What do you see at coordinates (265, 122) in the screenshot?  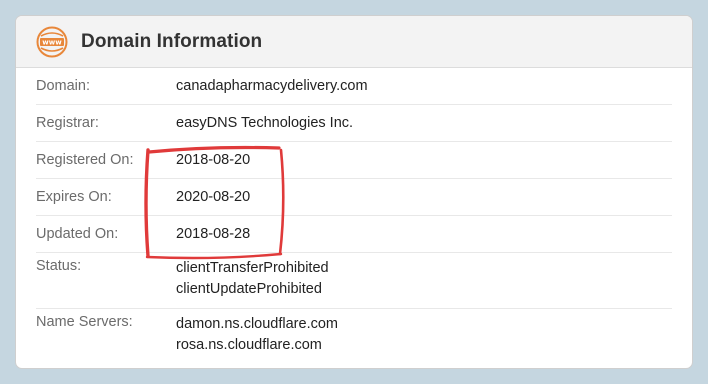 I see `registrar-value: easyDNS Technologies Inc.` at bounding box center [265, 122].